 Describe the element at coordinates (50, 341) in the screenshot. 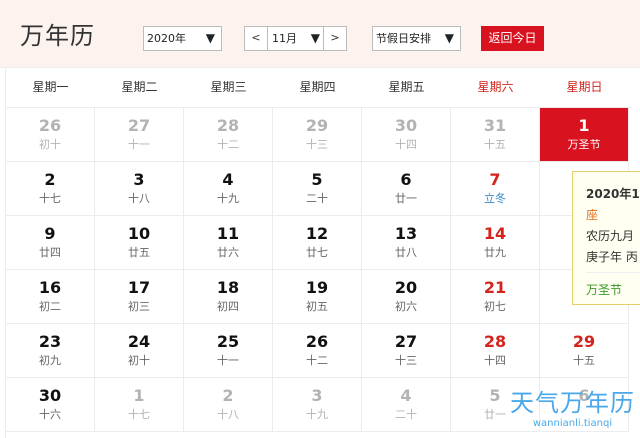

I see `day-number: 23` at that location.